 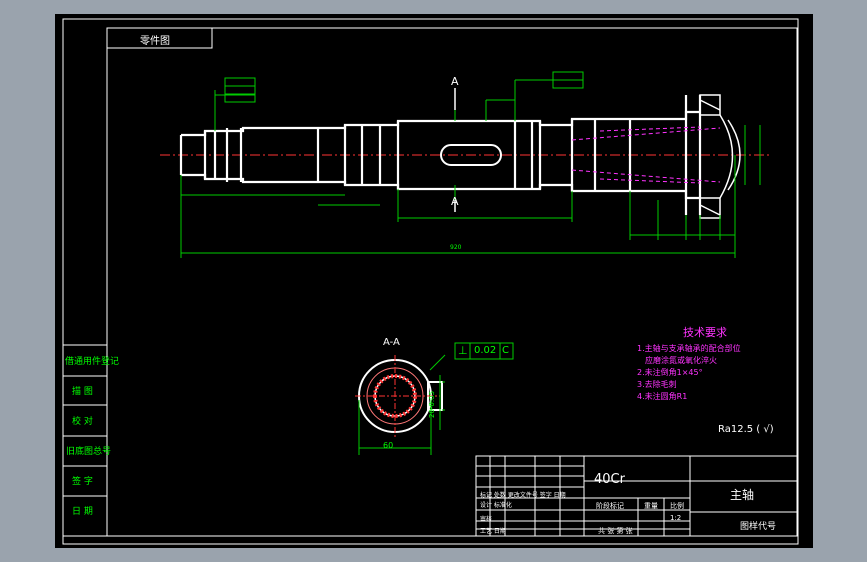 What do you see at coordinates (720, 156) in the screenshot?
I see `flange` at bounding box center [720, 156].